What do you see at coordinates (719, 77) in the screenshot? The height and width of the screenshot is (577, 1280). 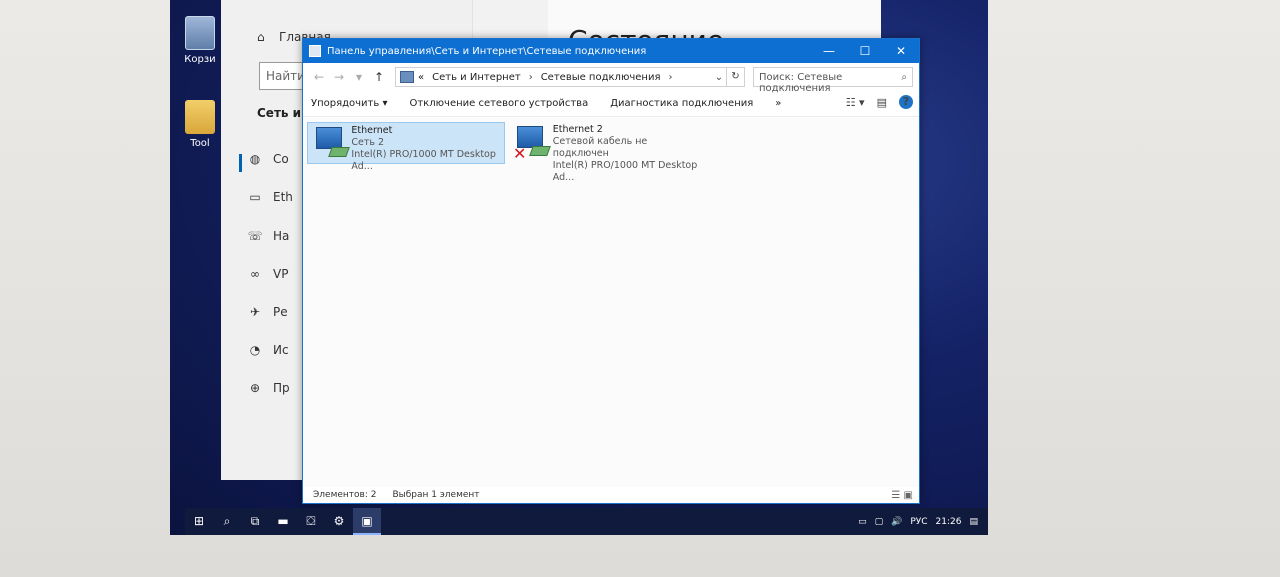 I see `chevron-down-icon: ⌄` at bounding box center [719, 77].